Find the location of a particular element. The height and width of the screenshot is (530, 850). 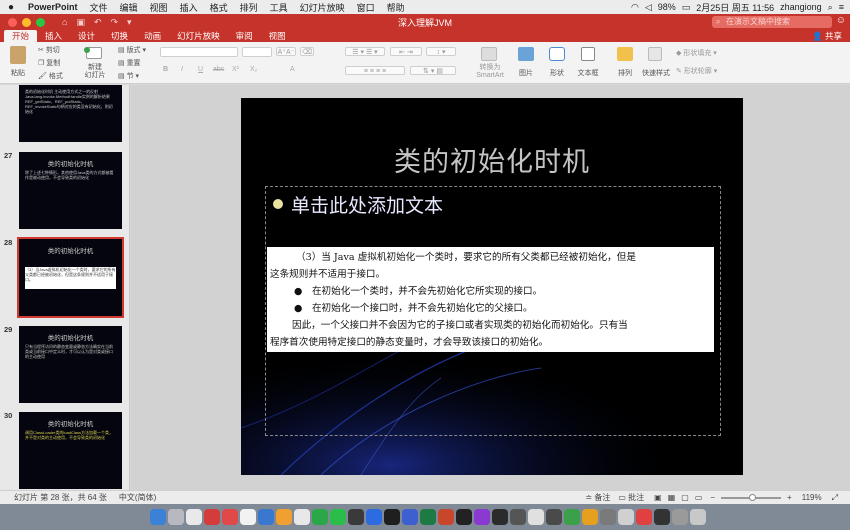

finder-icon is located at coordinates (158, 517).